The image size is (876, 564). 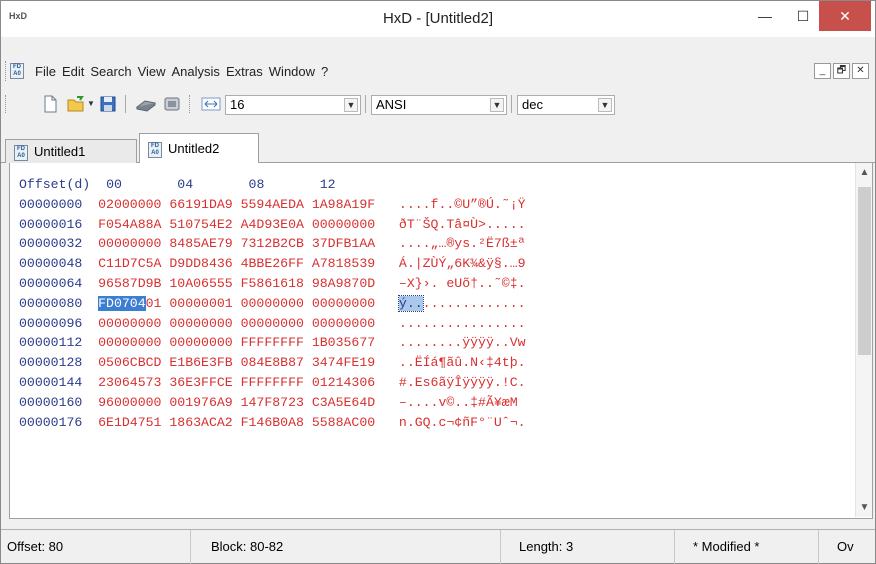 I want to click on selected-bytes: FD0704, so click(x=122, y=303).